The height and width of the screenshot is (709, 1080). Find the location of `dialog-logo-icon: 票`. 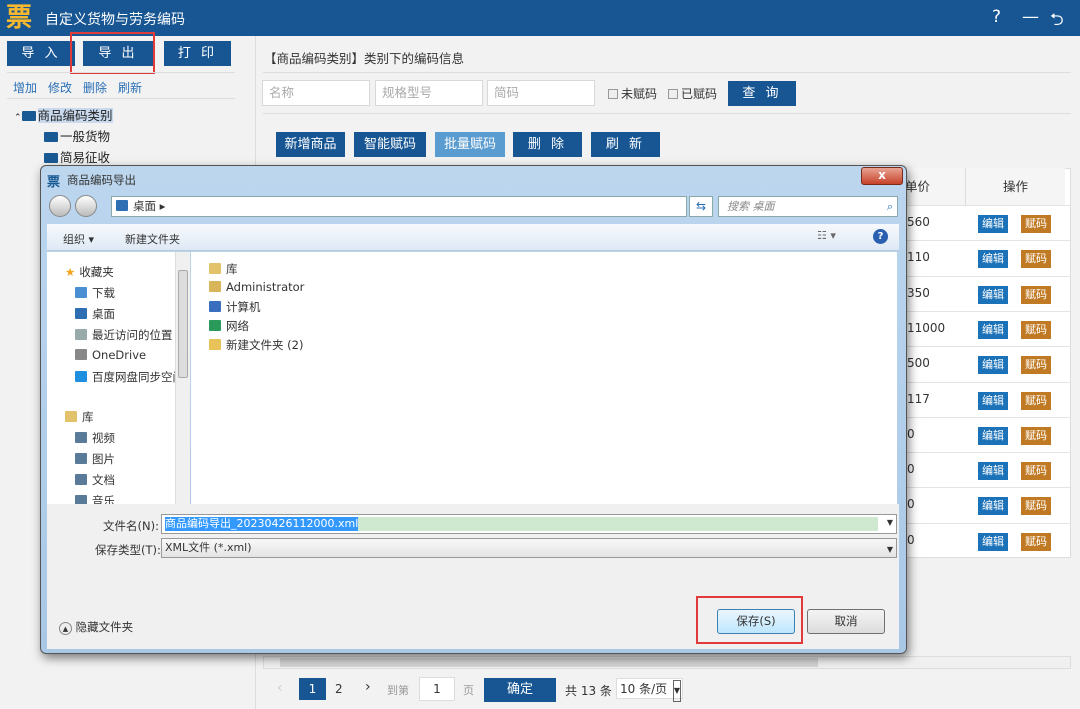

dialog-logo-icon: 票 is located at coordinates (54, 182).